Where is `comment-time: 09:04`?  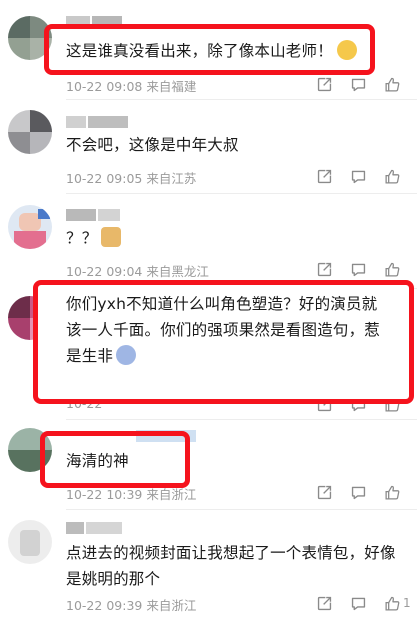
comment-time: 09:04 is located at coordinates (124, 271).